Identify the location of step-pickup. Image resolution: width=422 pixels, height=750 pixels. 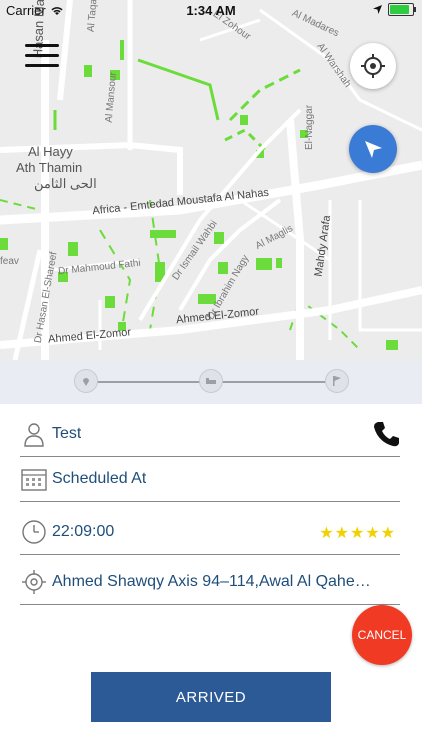
(86, 381).